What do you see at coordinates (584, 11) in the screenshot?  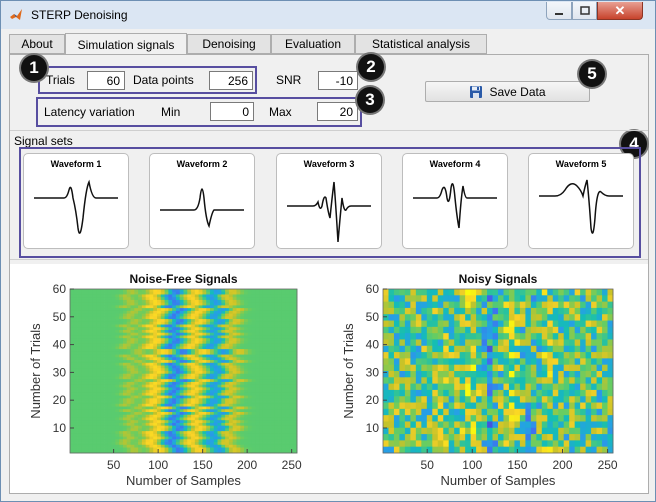 I see `maximize-button` at bounding box center [584, 11].